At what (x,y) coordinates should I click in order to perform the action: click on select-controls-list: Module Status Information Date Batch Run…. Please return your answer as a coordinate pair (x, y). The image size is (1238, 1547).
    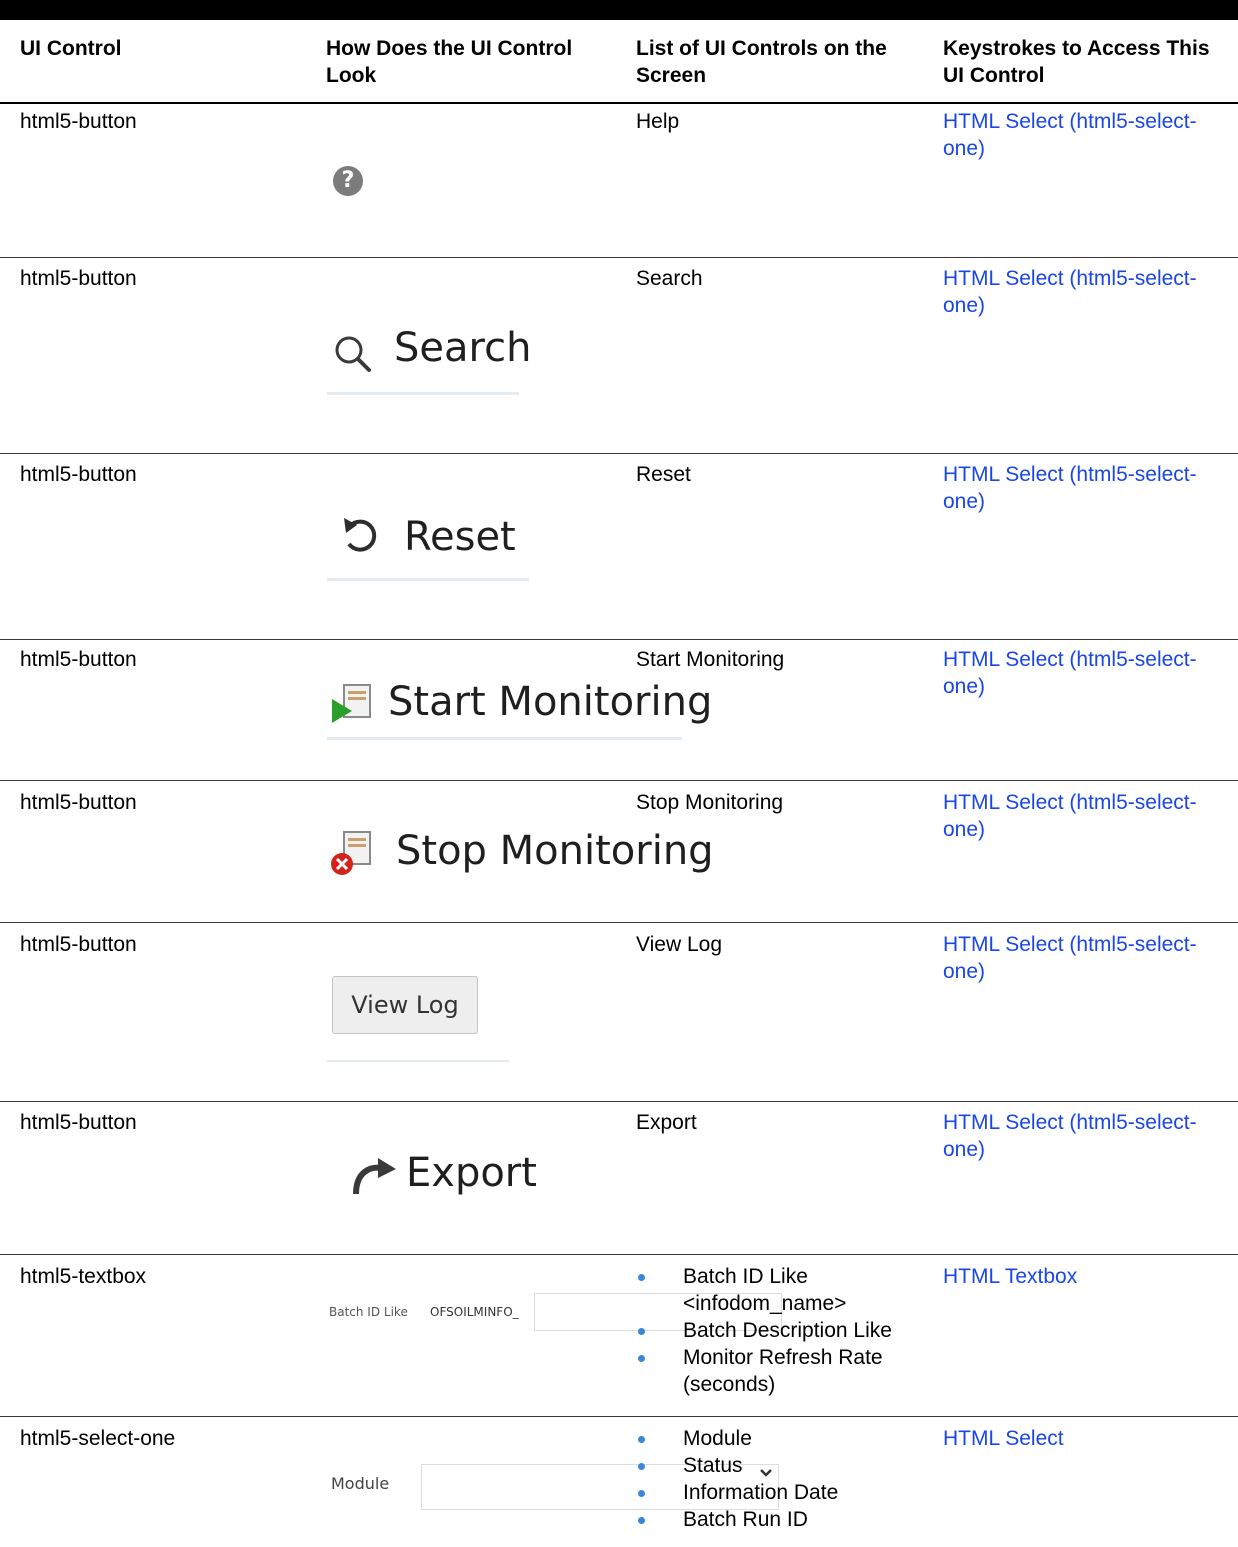
    Looking at the image, I should click on (786, 1479).